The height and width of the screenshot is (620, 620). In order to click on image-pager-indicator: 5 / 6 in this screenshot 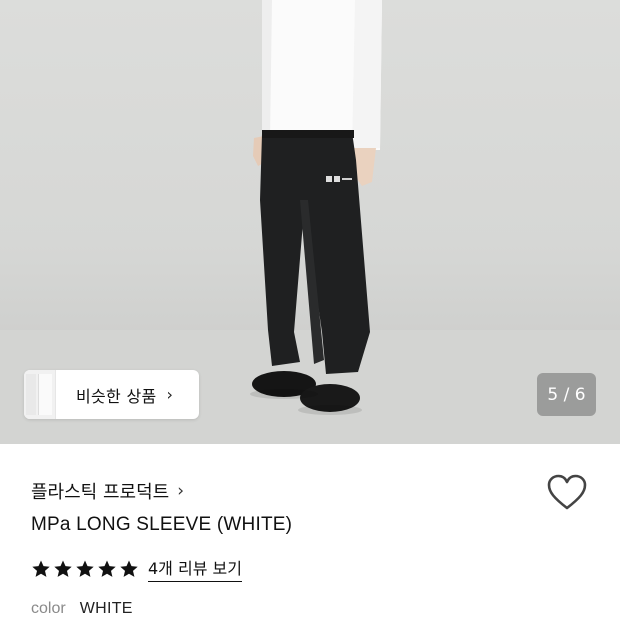, I will do `click(566, 394)`.